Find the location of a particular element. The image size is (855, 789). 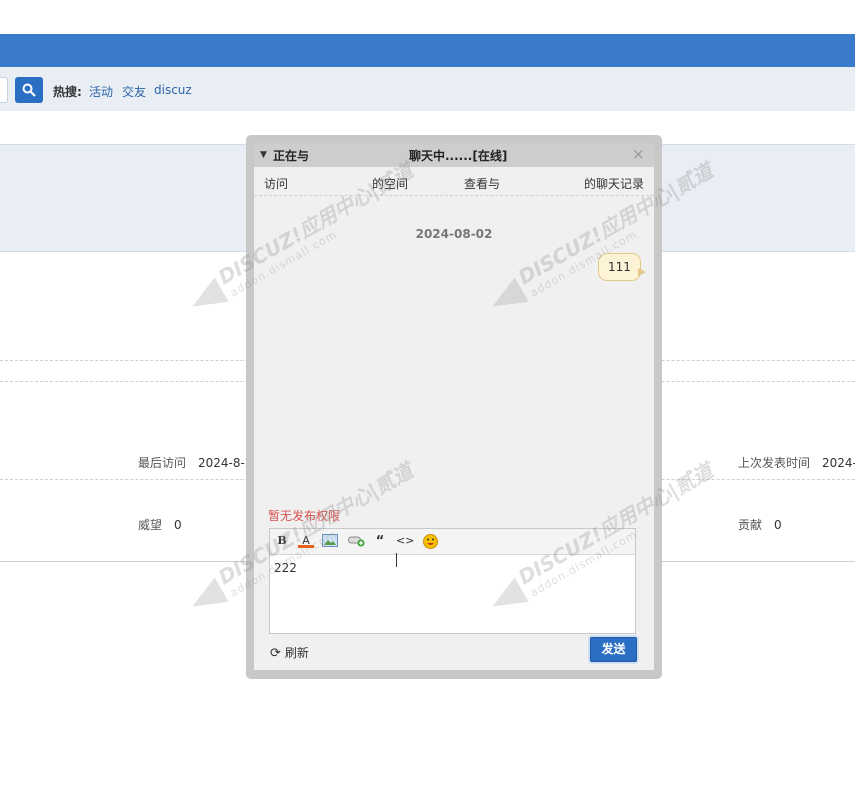

message-input: 222 is located at coordinates (285, 568).